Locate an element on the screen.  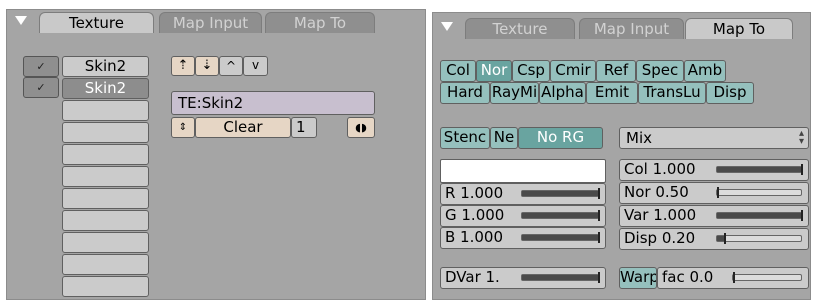
move-up-button: ^ is located at coordinates (231, 66).